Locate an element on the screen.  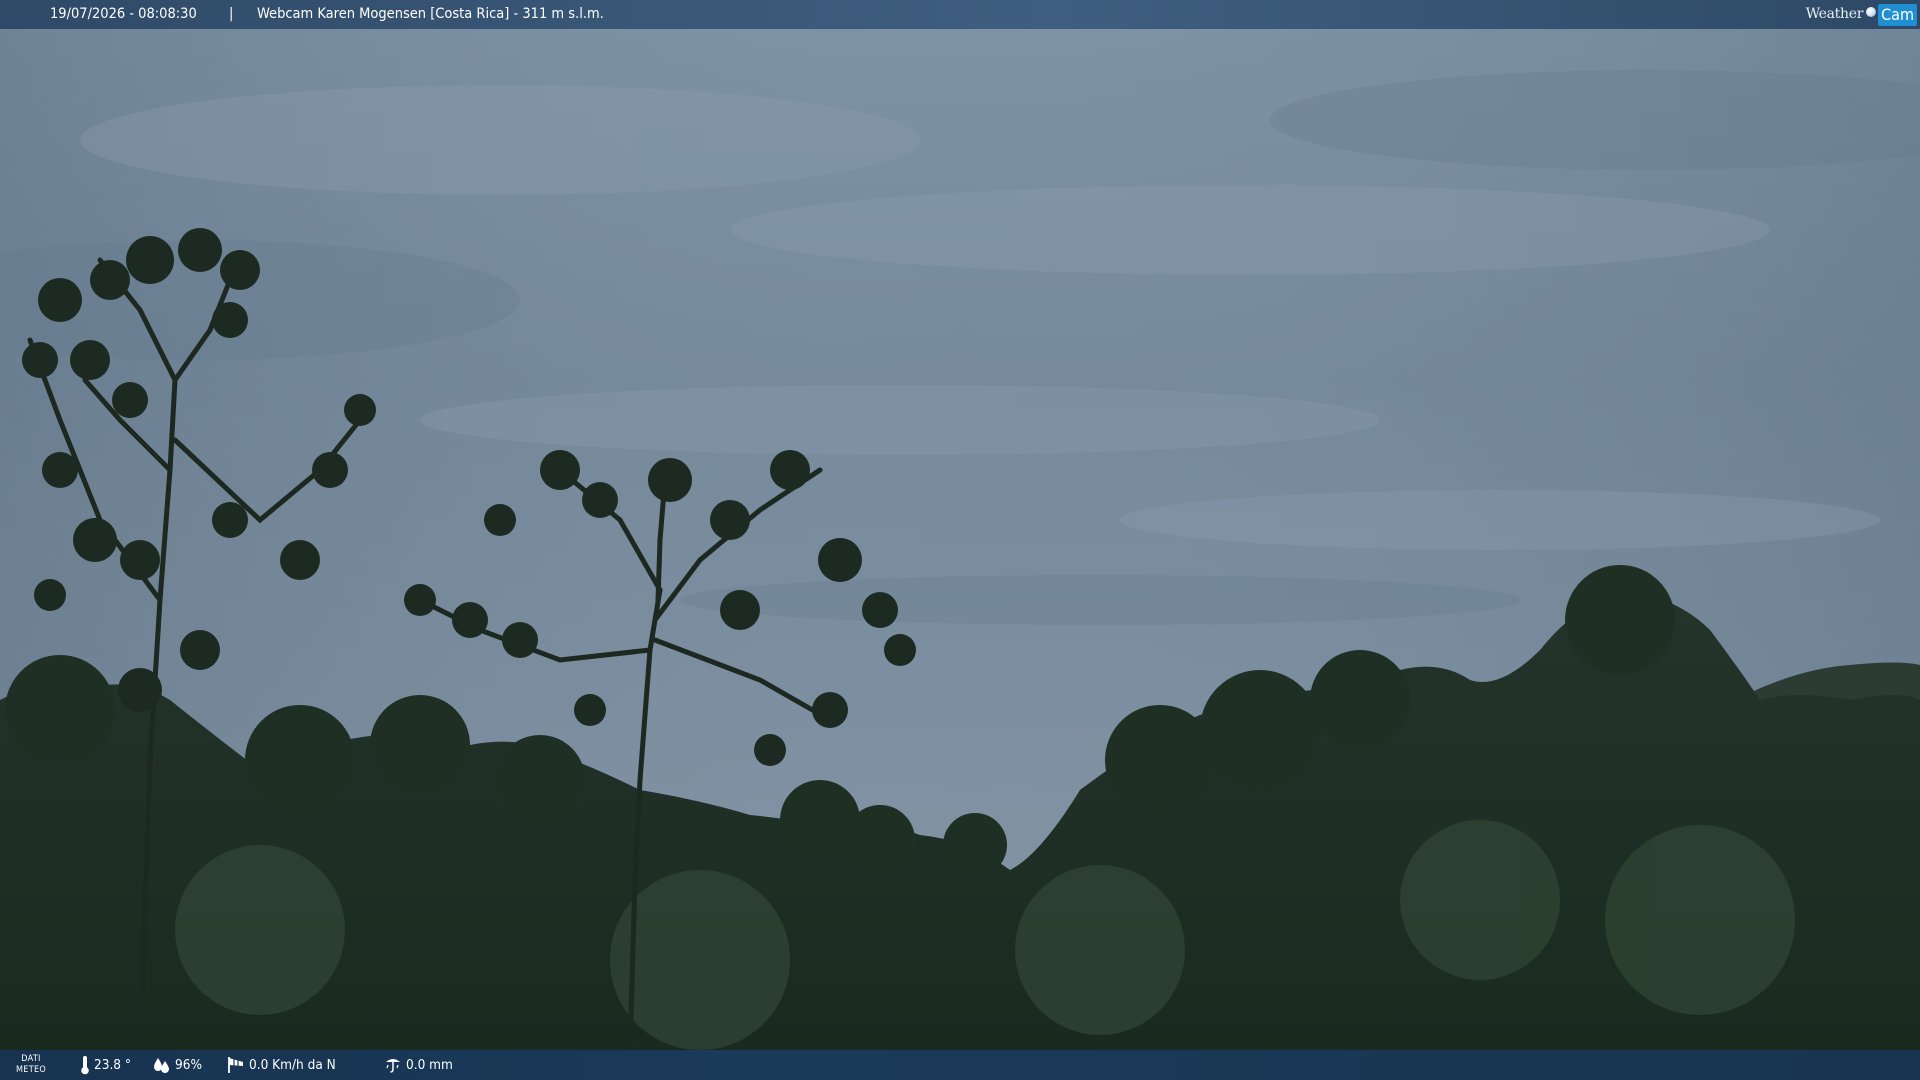
logo-dot-icon is located at coordinates (1871, 11).